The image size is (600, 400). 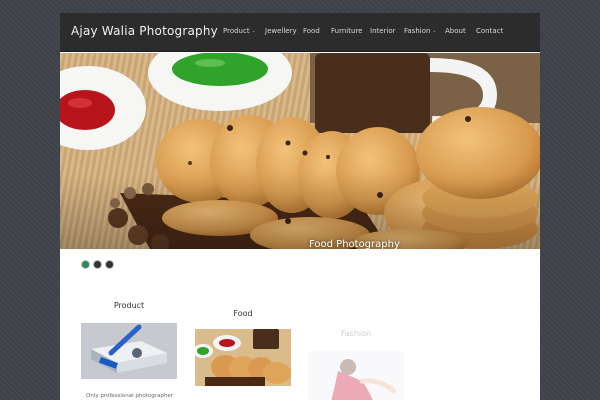 I want to click on nav-item-interior: Interior, so click(x=383, y=31).